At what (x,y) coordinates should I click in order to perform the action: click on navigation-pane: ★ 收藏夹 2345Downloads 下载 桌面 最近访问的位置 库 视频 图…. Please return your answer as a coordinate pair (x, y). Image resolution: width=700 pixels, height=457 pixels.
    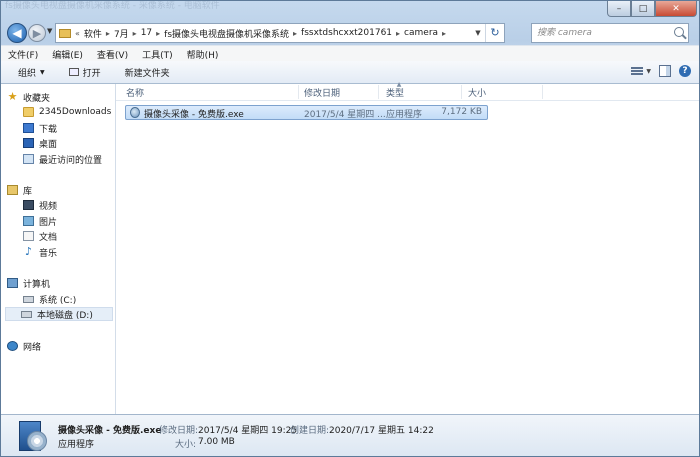
    Looking at the image, I should click on (58, 249).